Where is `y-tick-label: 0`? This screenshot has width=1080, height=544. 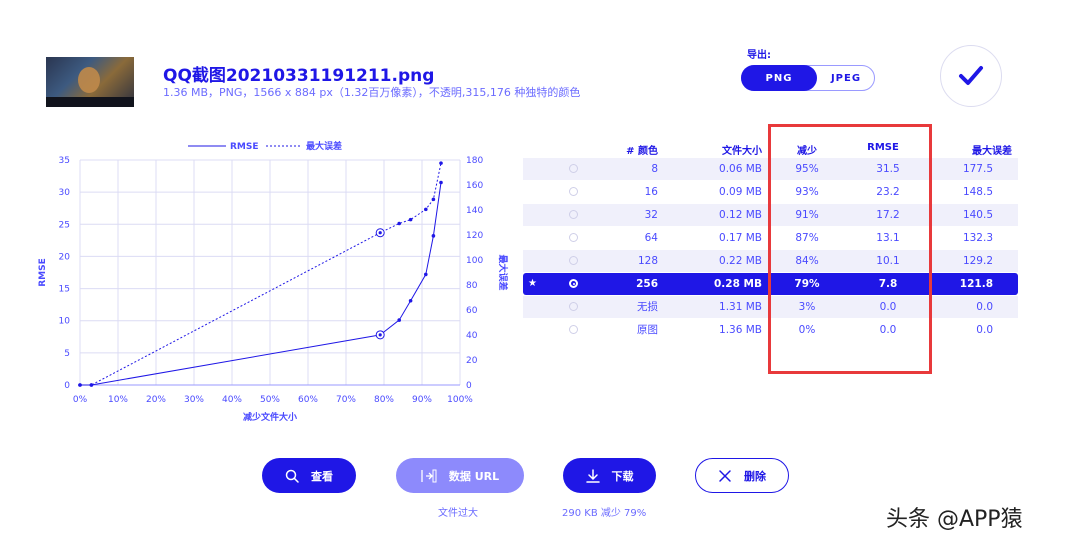
y-tick-label: 0 is located at coordinates (67, 386).